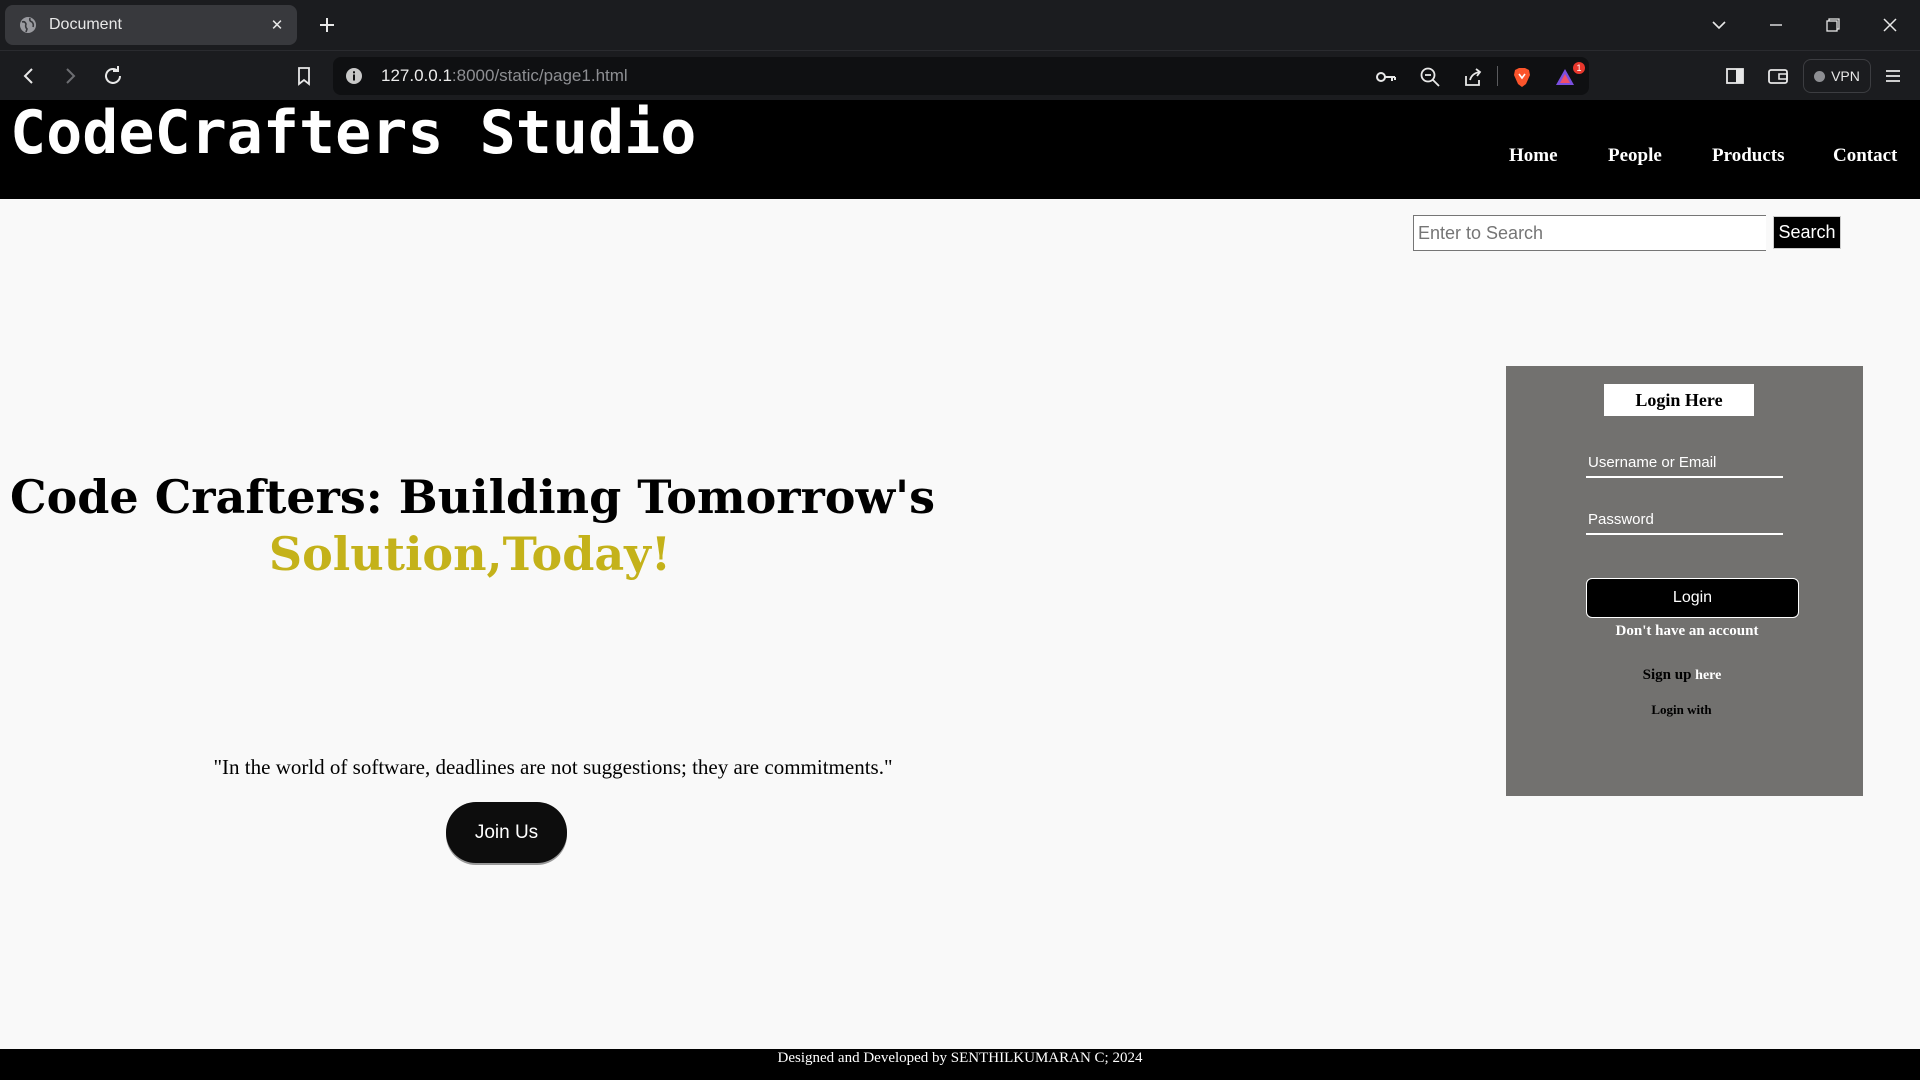  Describe the element at coordinates (1890, 25) in the screenshot. I see `close-window-icon` at that location.